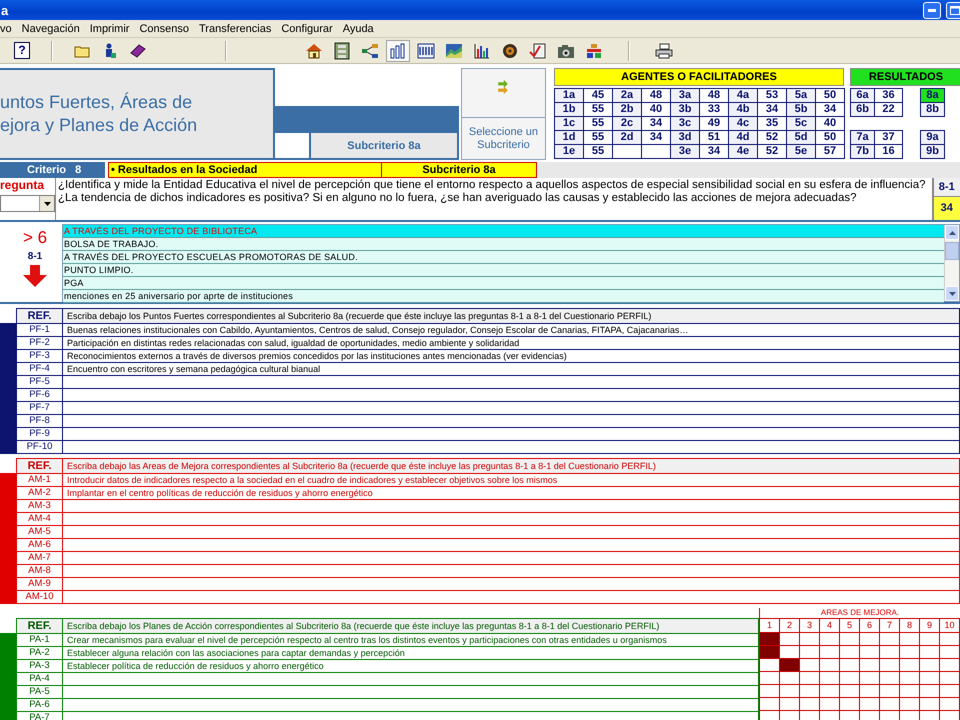 This screenshot has width=960, height=720. What do you see at coordinates (952, 251) in the screenshot?
I see `scroll-thumb` at bounding box center [952, 251].